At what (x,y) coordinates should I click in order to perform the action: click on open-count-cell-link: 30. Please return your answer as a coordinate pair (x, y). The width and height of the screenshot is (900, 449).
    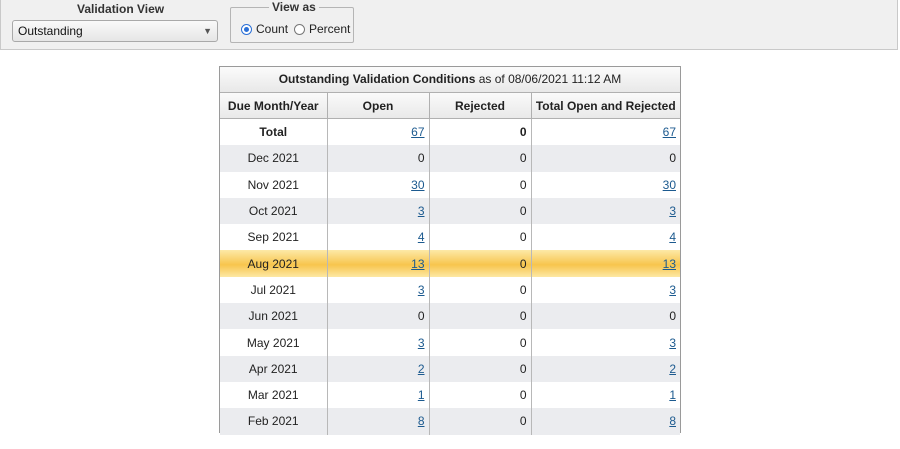
    Looking at the image, I should click on (417, 185).